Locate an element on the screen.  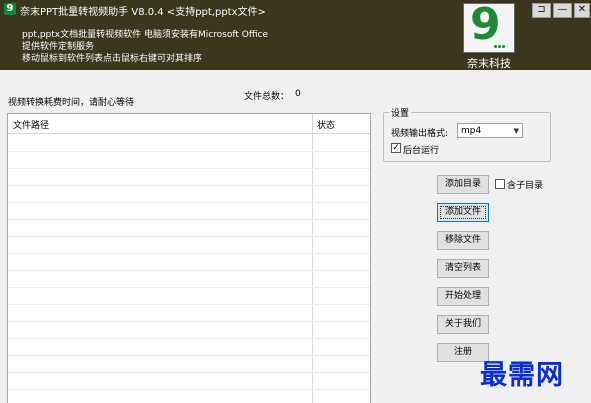
format-select-value: mp4 is located at coordinates (471, 131).